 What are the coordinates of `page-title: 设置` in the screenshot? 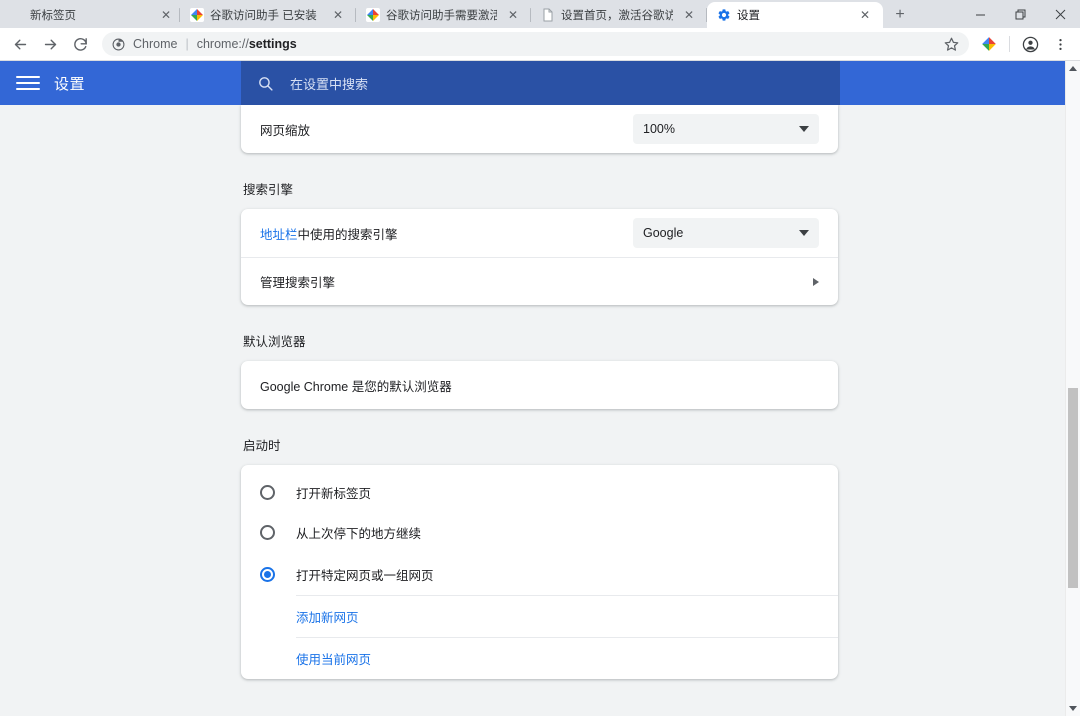 It's located at (70, 84).